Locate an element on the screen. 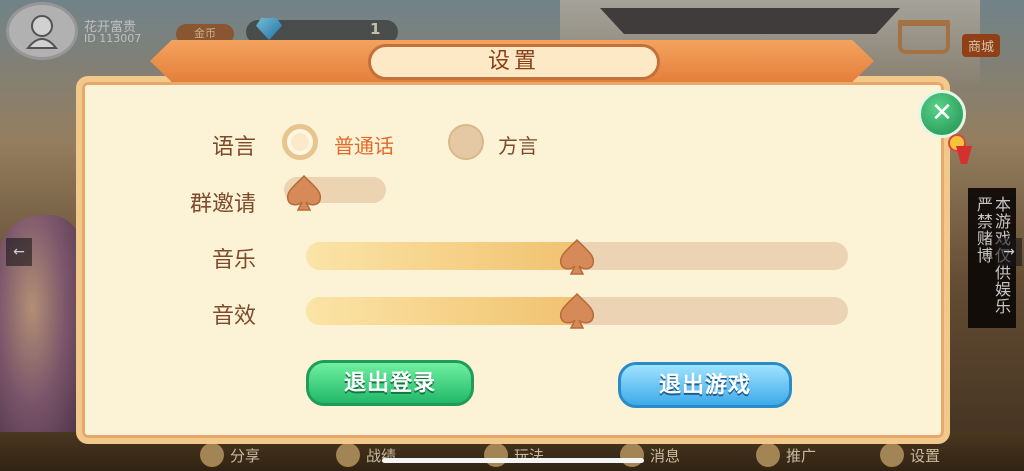  close-button: ✕ is located at coordinates (942, 114).